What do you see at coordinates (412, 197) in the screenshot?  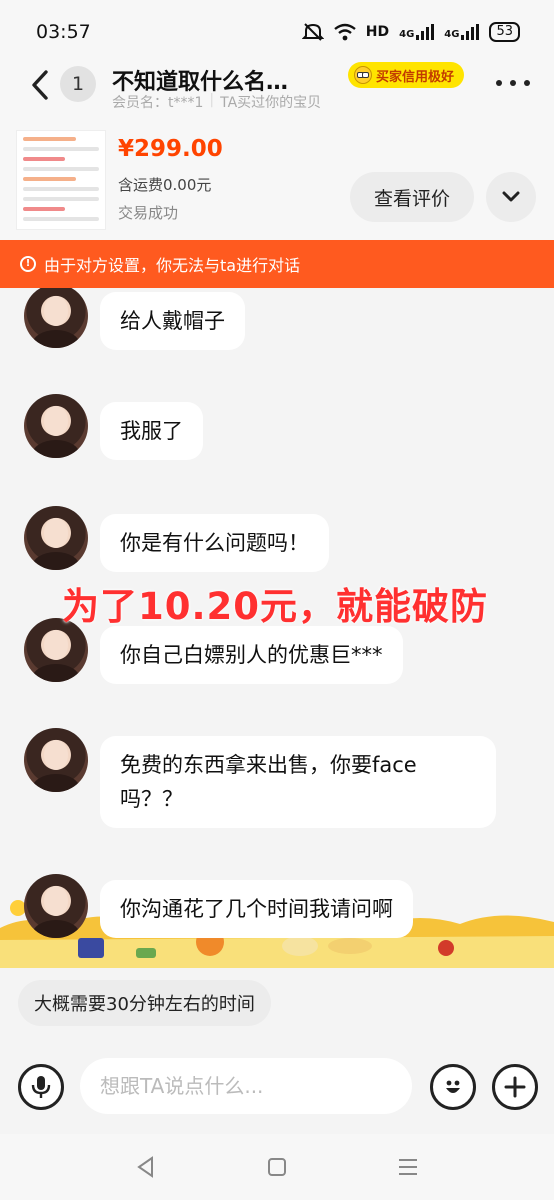 I see `view-review-button: 查看评价` at bounding box center [412, 197].